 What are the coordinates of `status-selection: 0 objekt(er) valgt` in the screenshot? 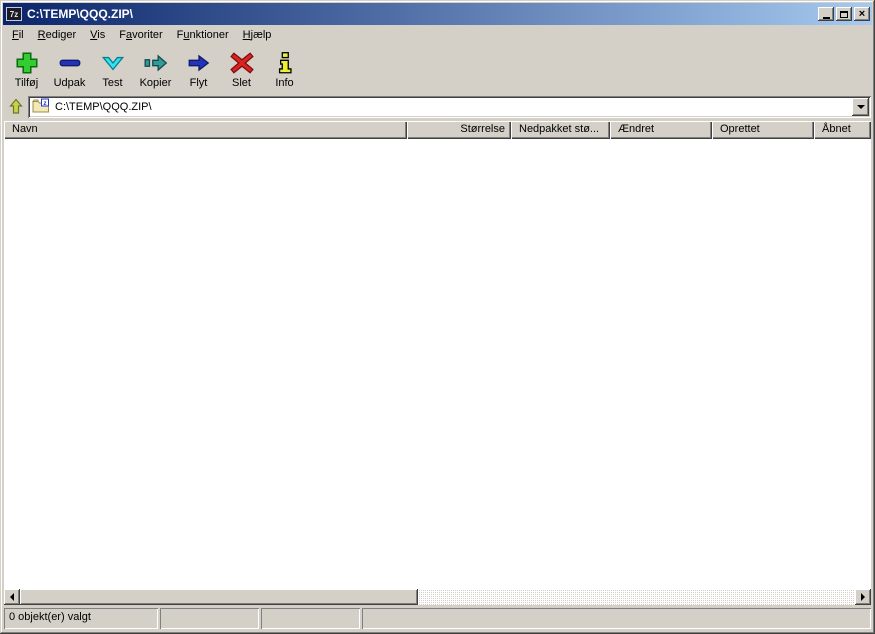 It's located at (81, 618).